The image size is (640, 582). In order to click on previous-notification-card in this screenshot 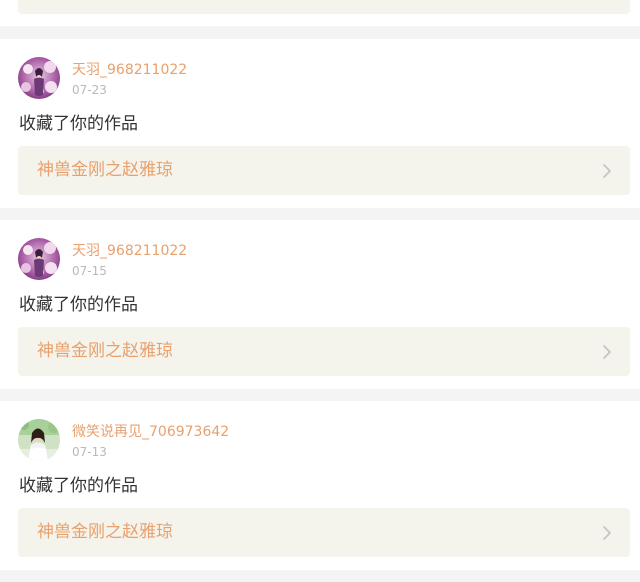, I will do `click(320, 13)`.